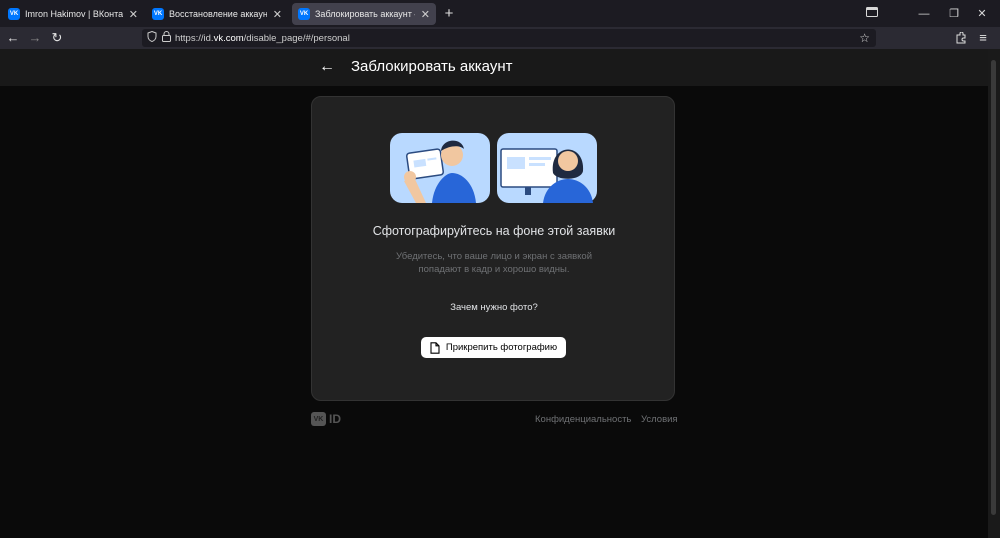 The height and width of the screenshot is (538, 1000). I want to click on extensions-icon, so click(961, 38).